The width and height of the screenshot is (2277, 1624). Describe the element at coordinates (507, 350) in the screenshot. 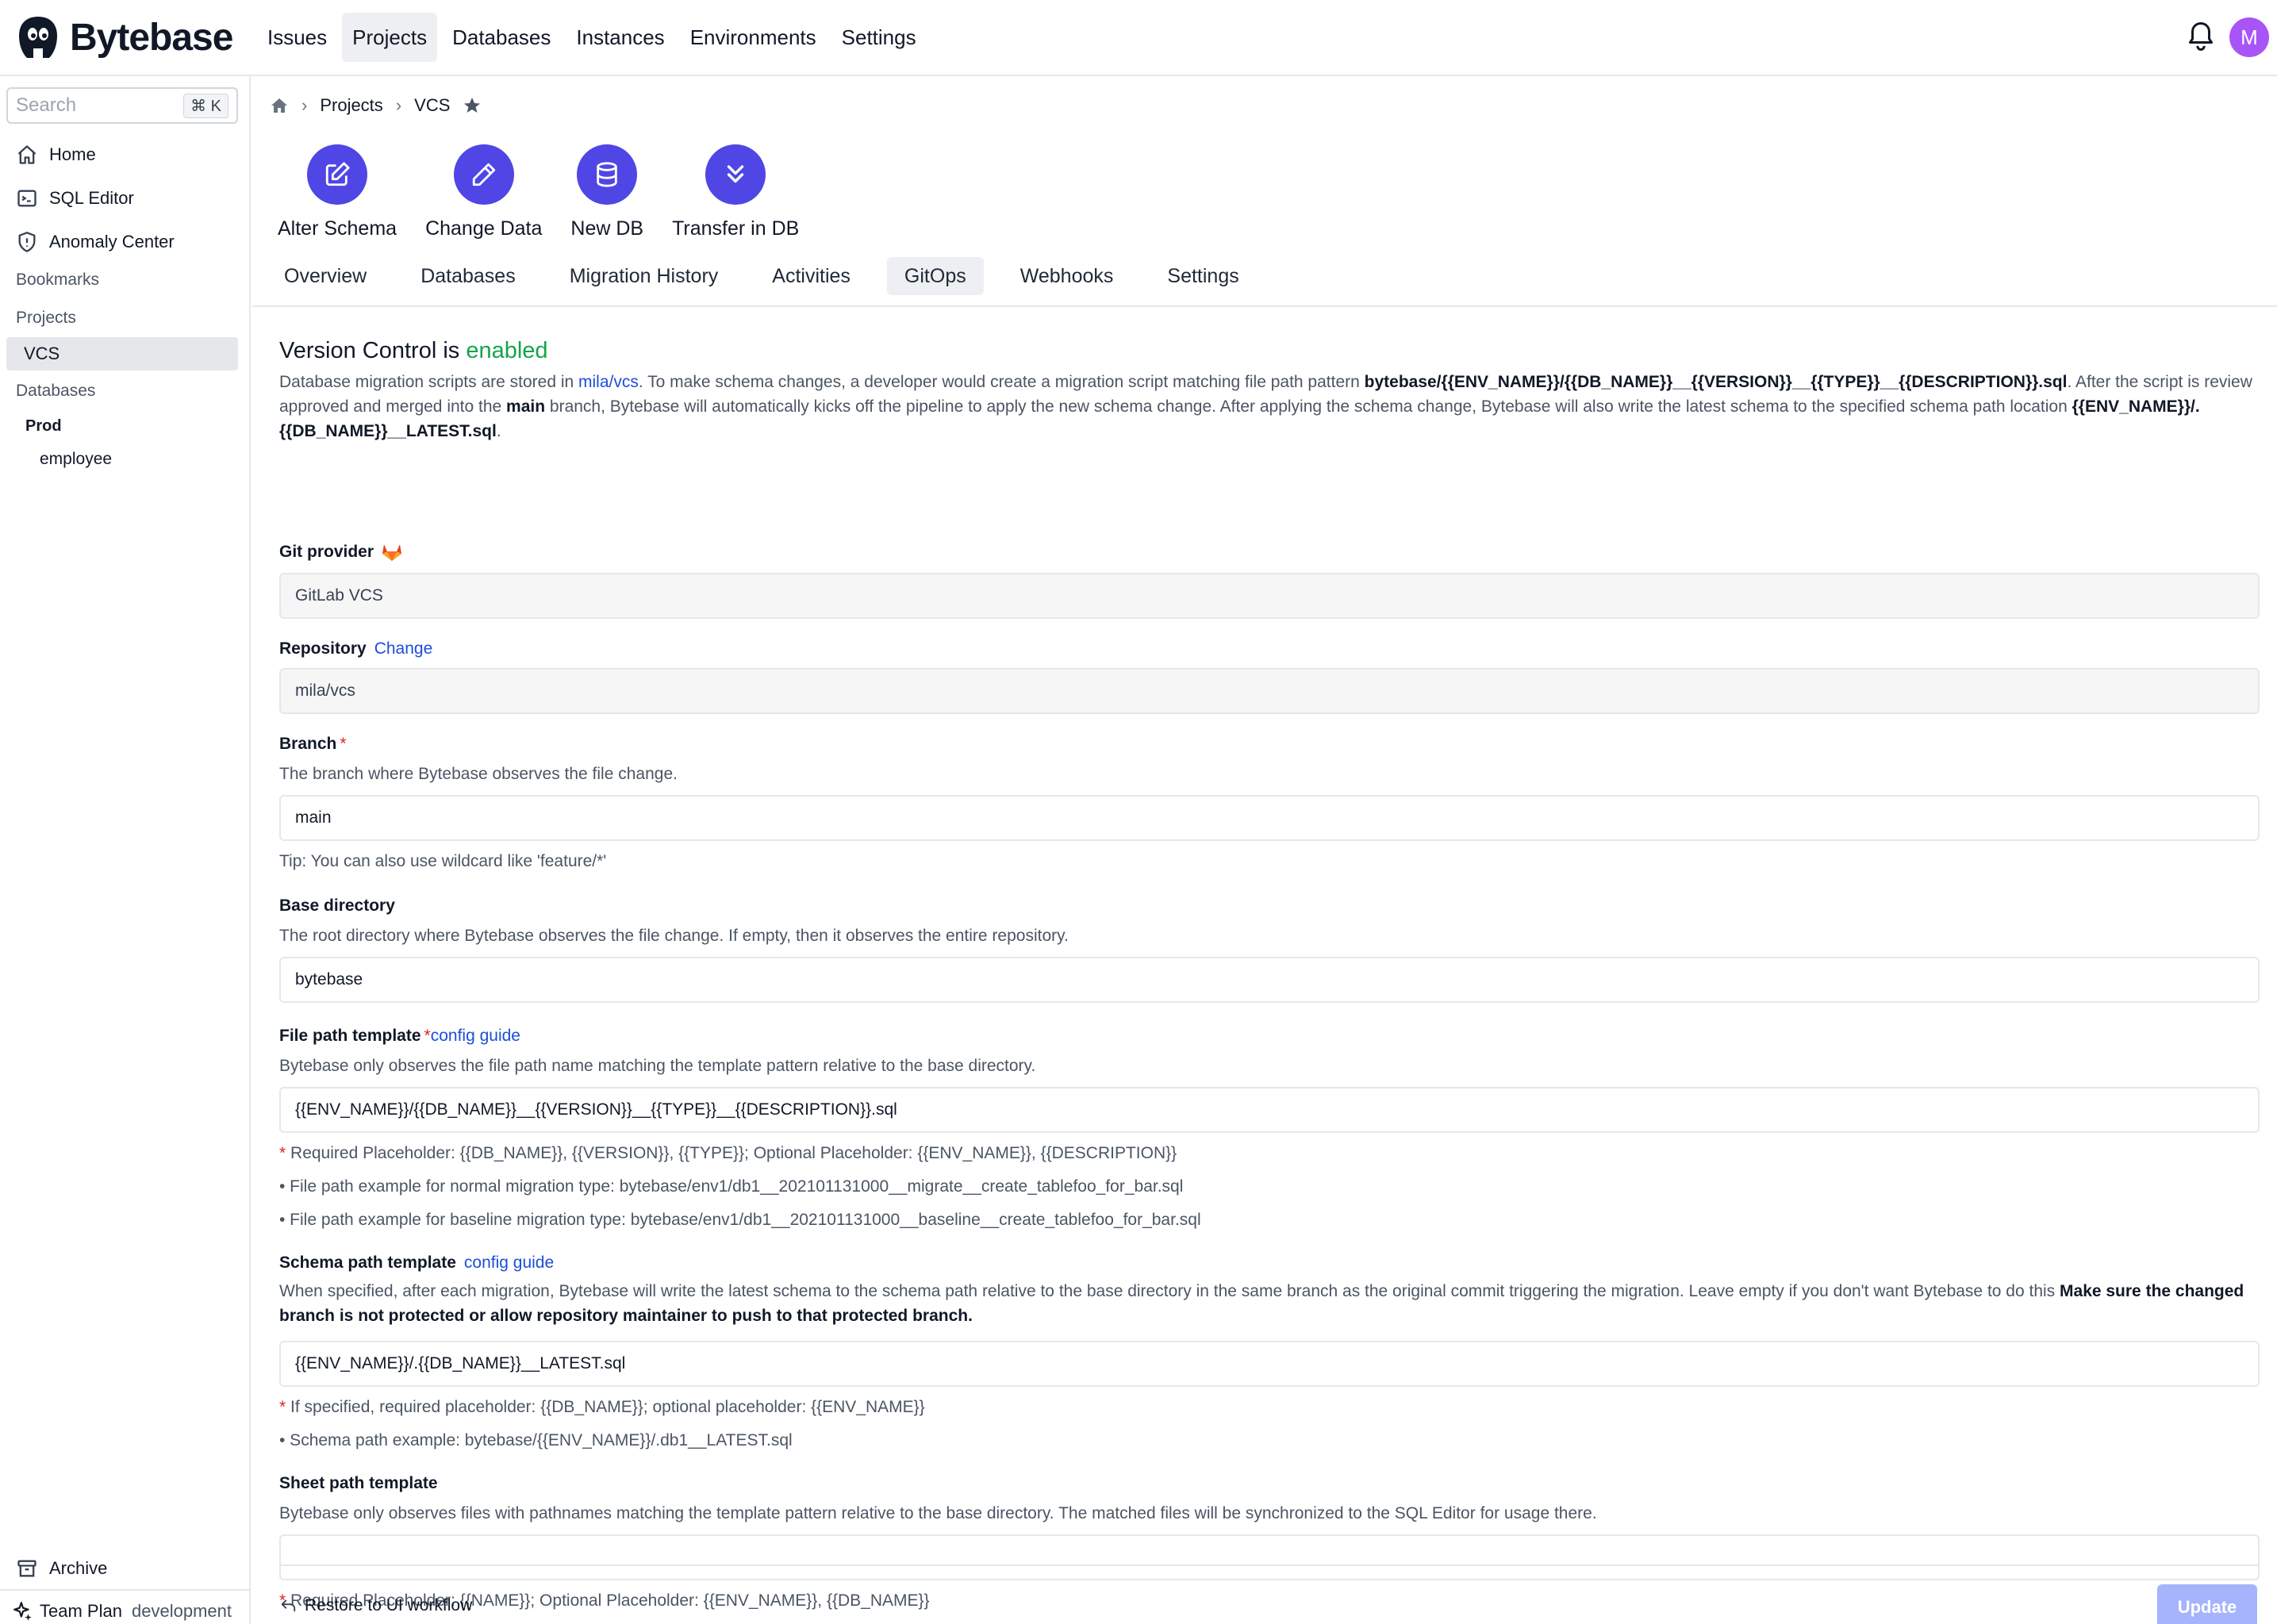

I see `status-enabled: enabled` at that location.